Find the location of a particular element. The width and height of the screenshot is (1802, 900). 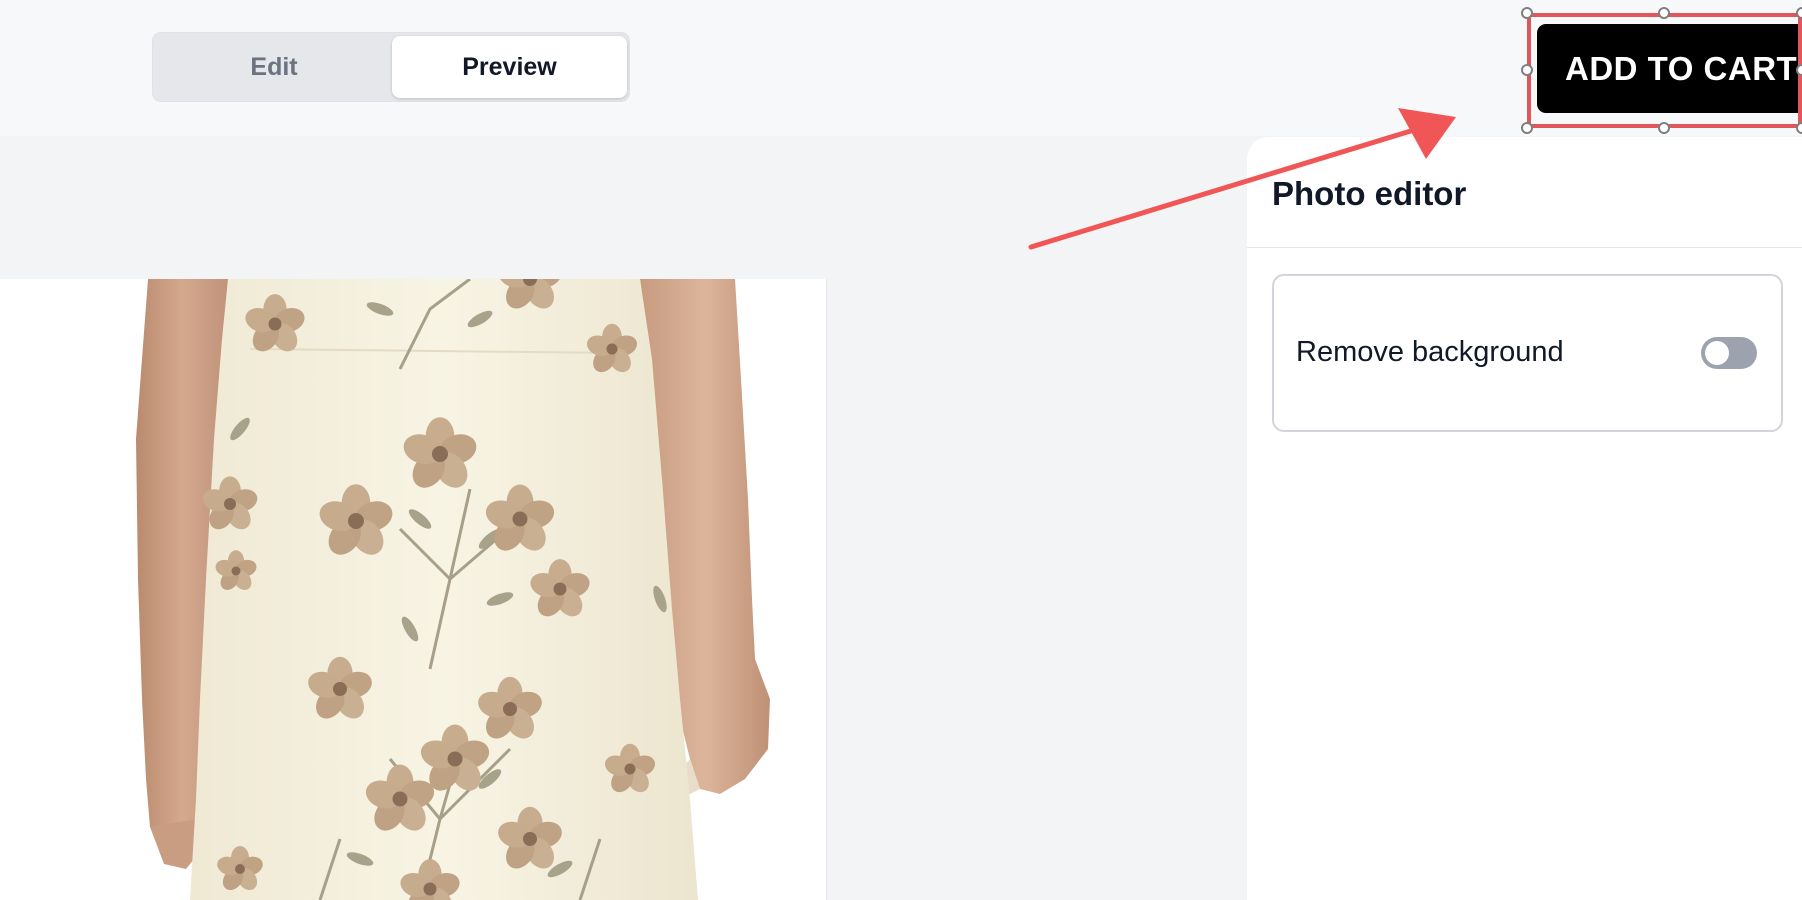

add-to-cart-button: ADD TO CART is located at coordinates (1669, 68).